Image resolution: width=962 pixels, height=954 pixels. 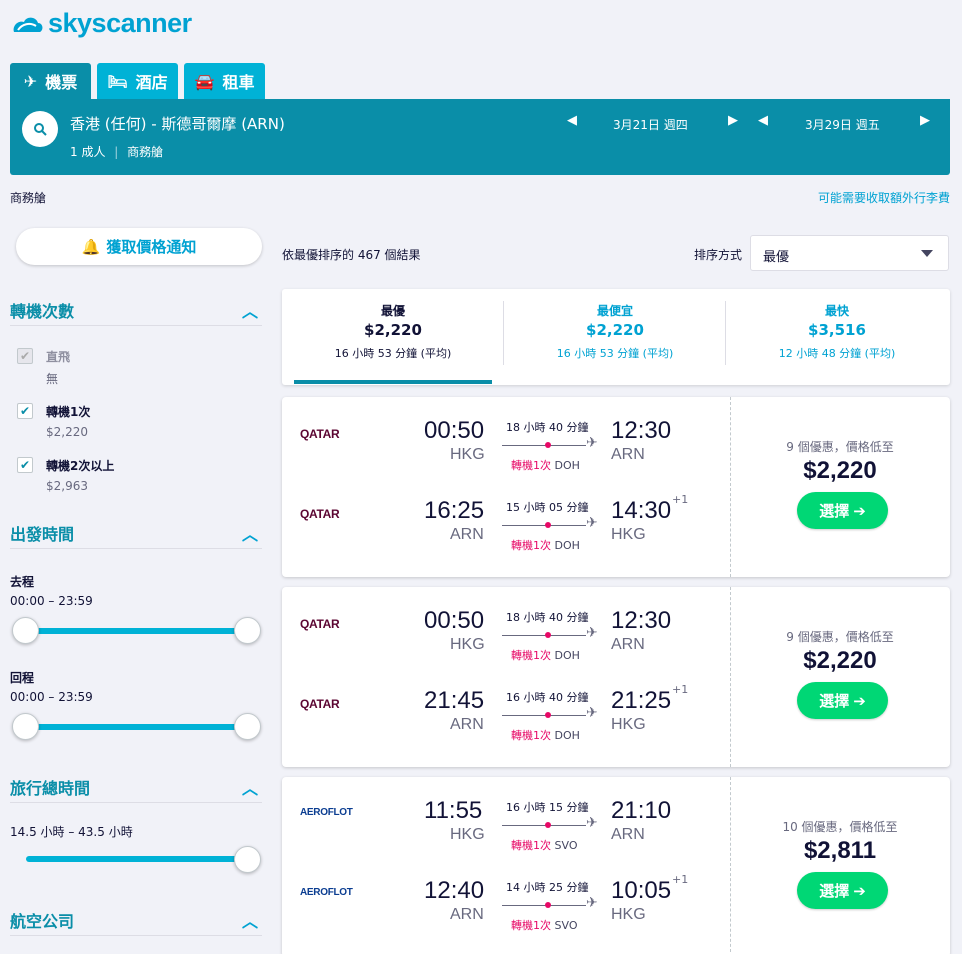 I want to click on search-button, so click(x=40, y=129).